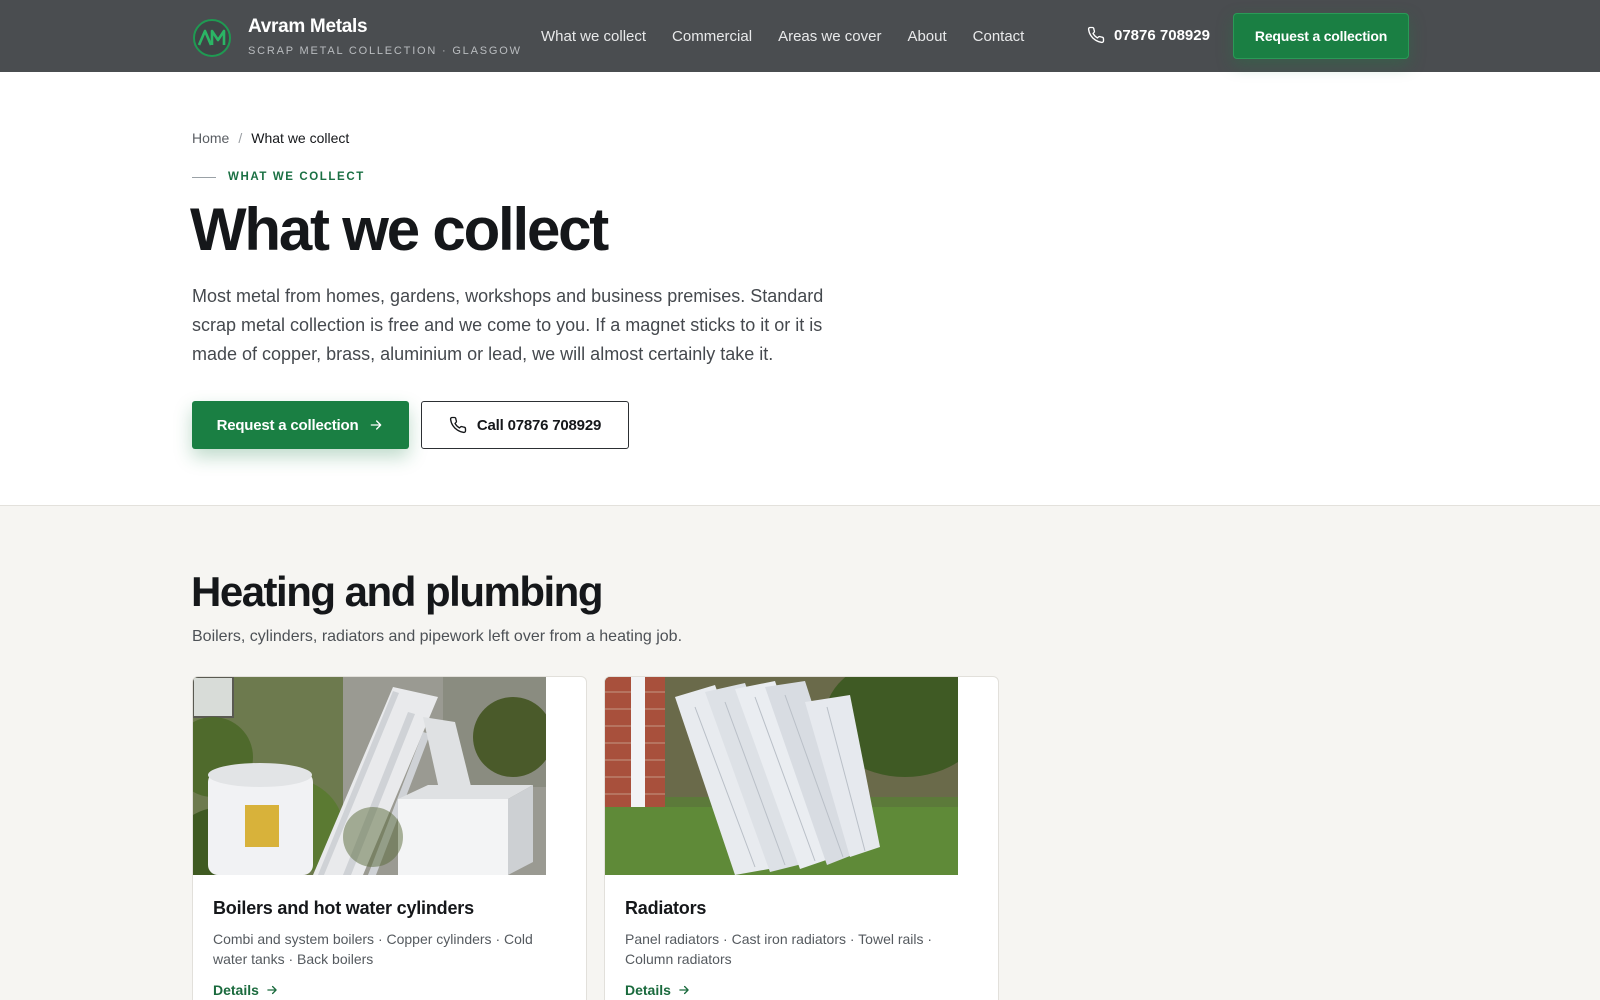 The image size is (1600, 1000). I want to click on nav-item-contact: Contact, so click(999, 36).